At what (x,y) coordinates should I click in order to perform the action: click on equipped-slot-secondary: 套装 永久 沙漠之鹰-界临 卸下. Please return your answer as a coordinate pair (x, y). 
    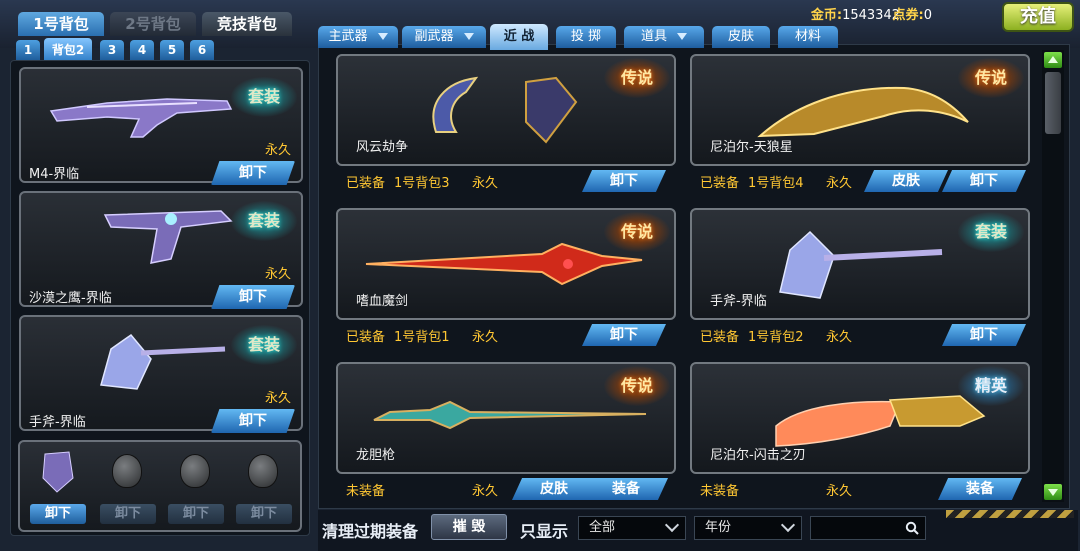
    Looking at the image, I should click on (161, 250).